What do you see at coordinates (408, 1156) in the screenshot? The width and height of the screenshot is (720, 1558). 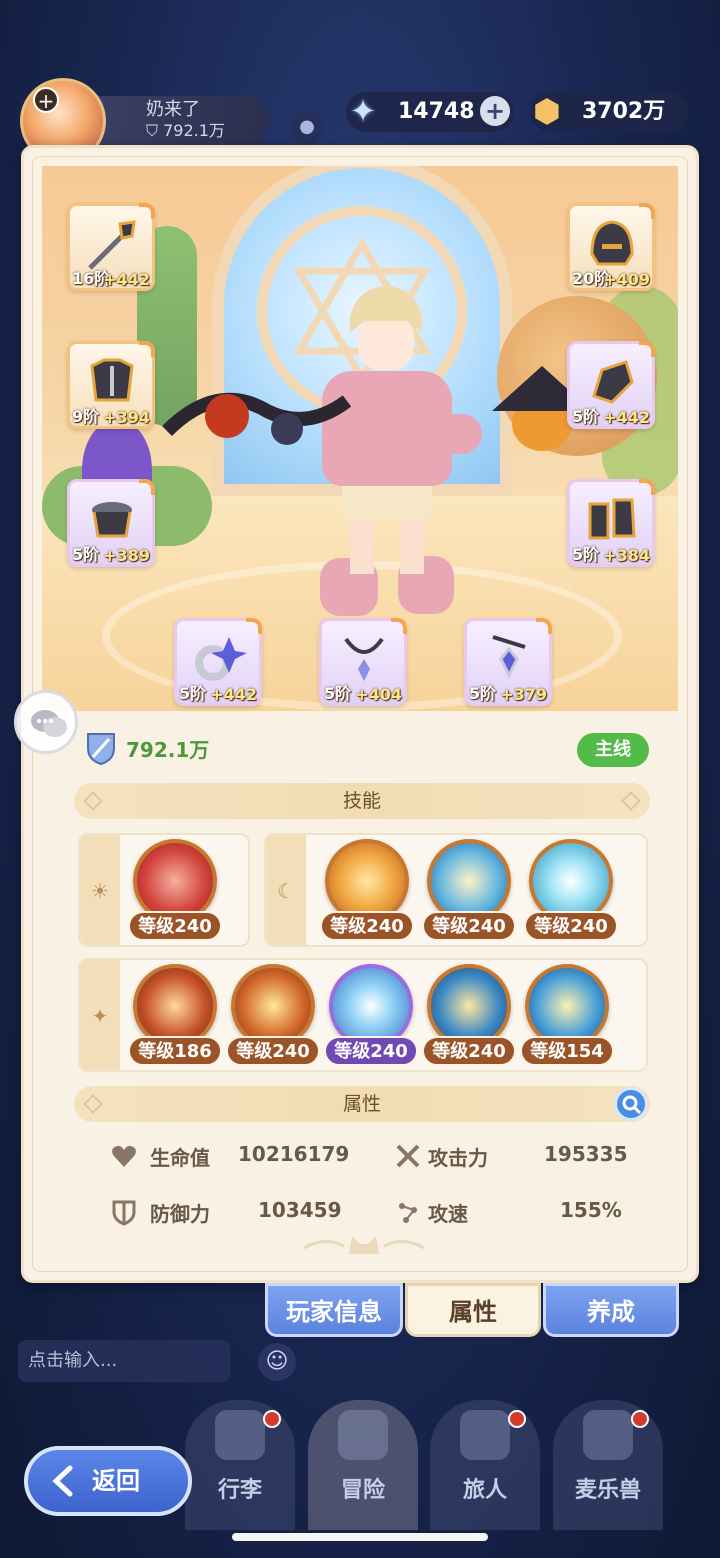 I see `crossed-swords-icon` at bounding box center [408, 1156].